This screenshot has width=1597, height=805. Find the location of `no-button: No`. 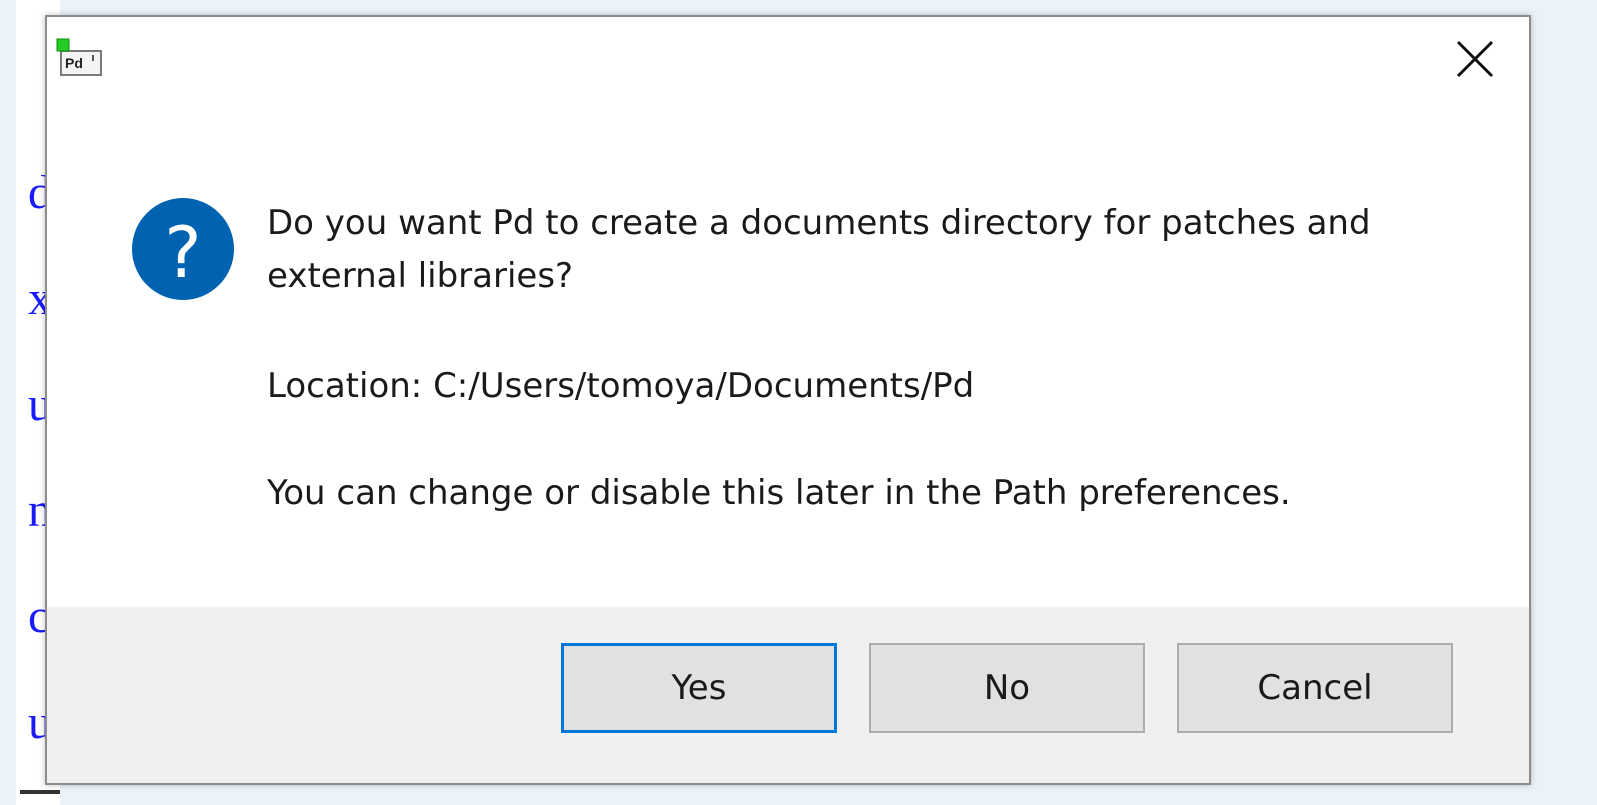

no-button: No is located at coordinates (1007, 688).